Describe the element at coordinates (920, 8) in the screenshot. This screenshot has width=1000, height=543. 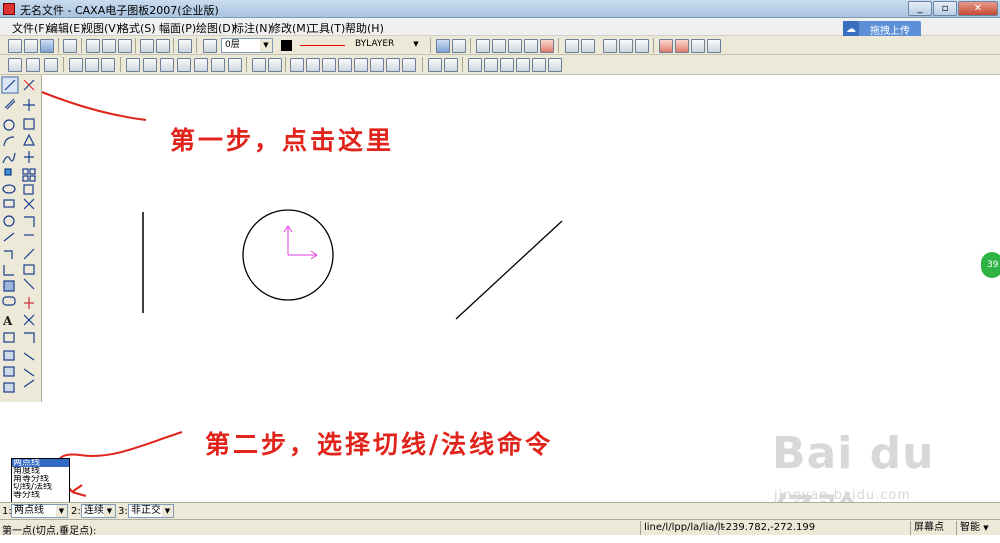
I see `minimize-button: _` at that location.